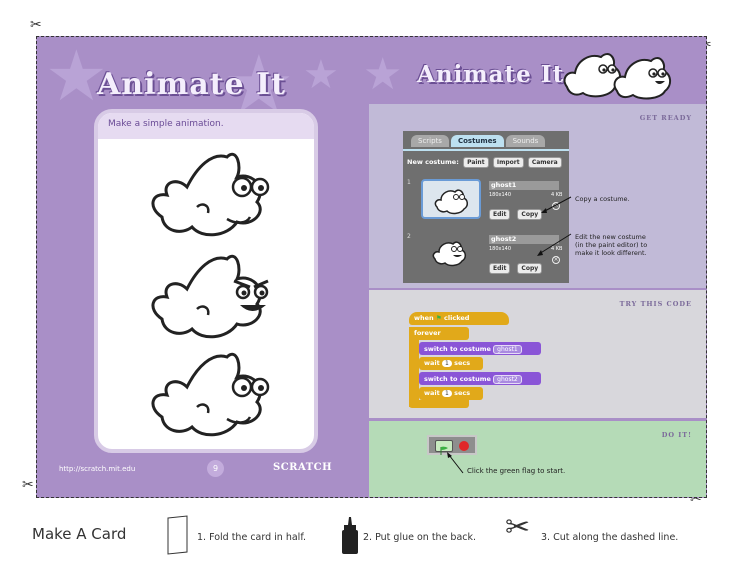  I want to click on scratch-logo: SCRATCH, so click(303, 467).